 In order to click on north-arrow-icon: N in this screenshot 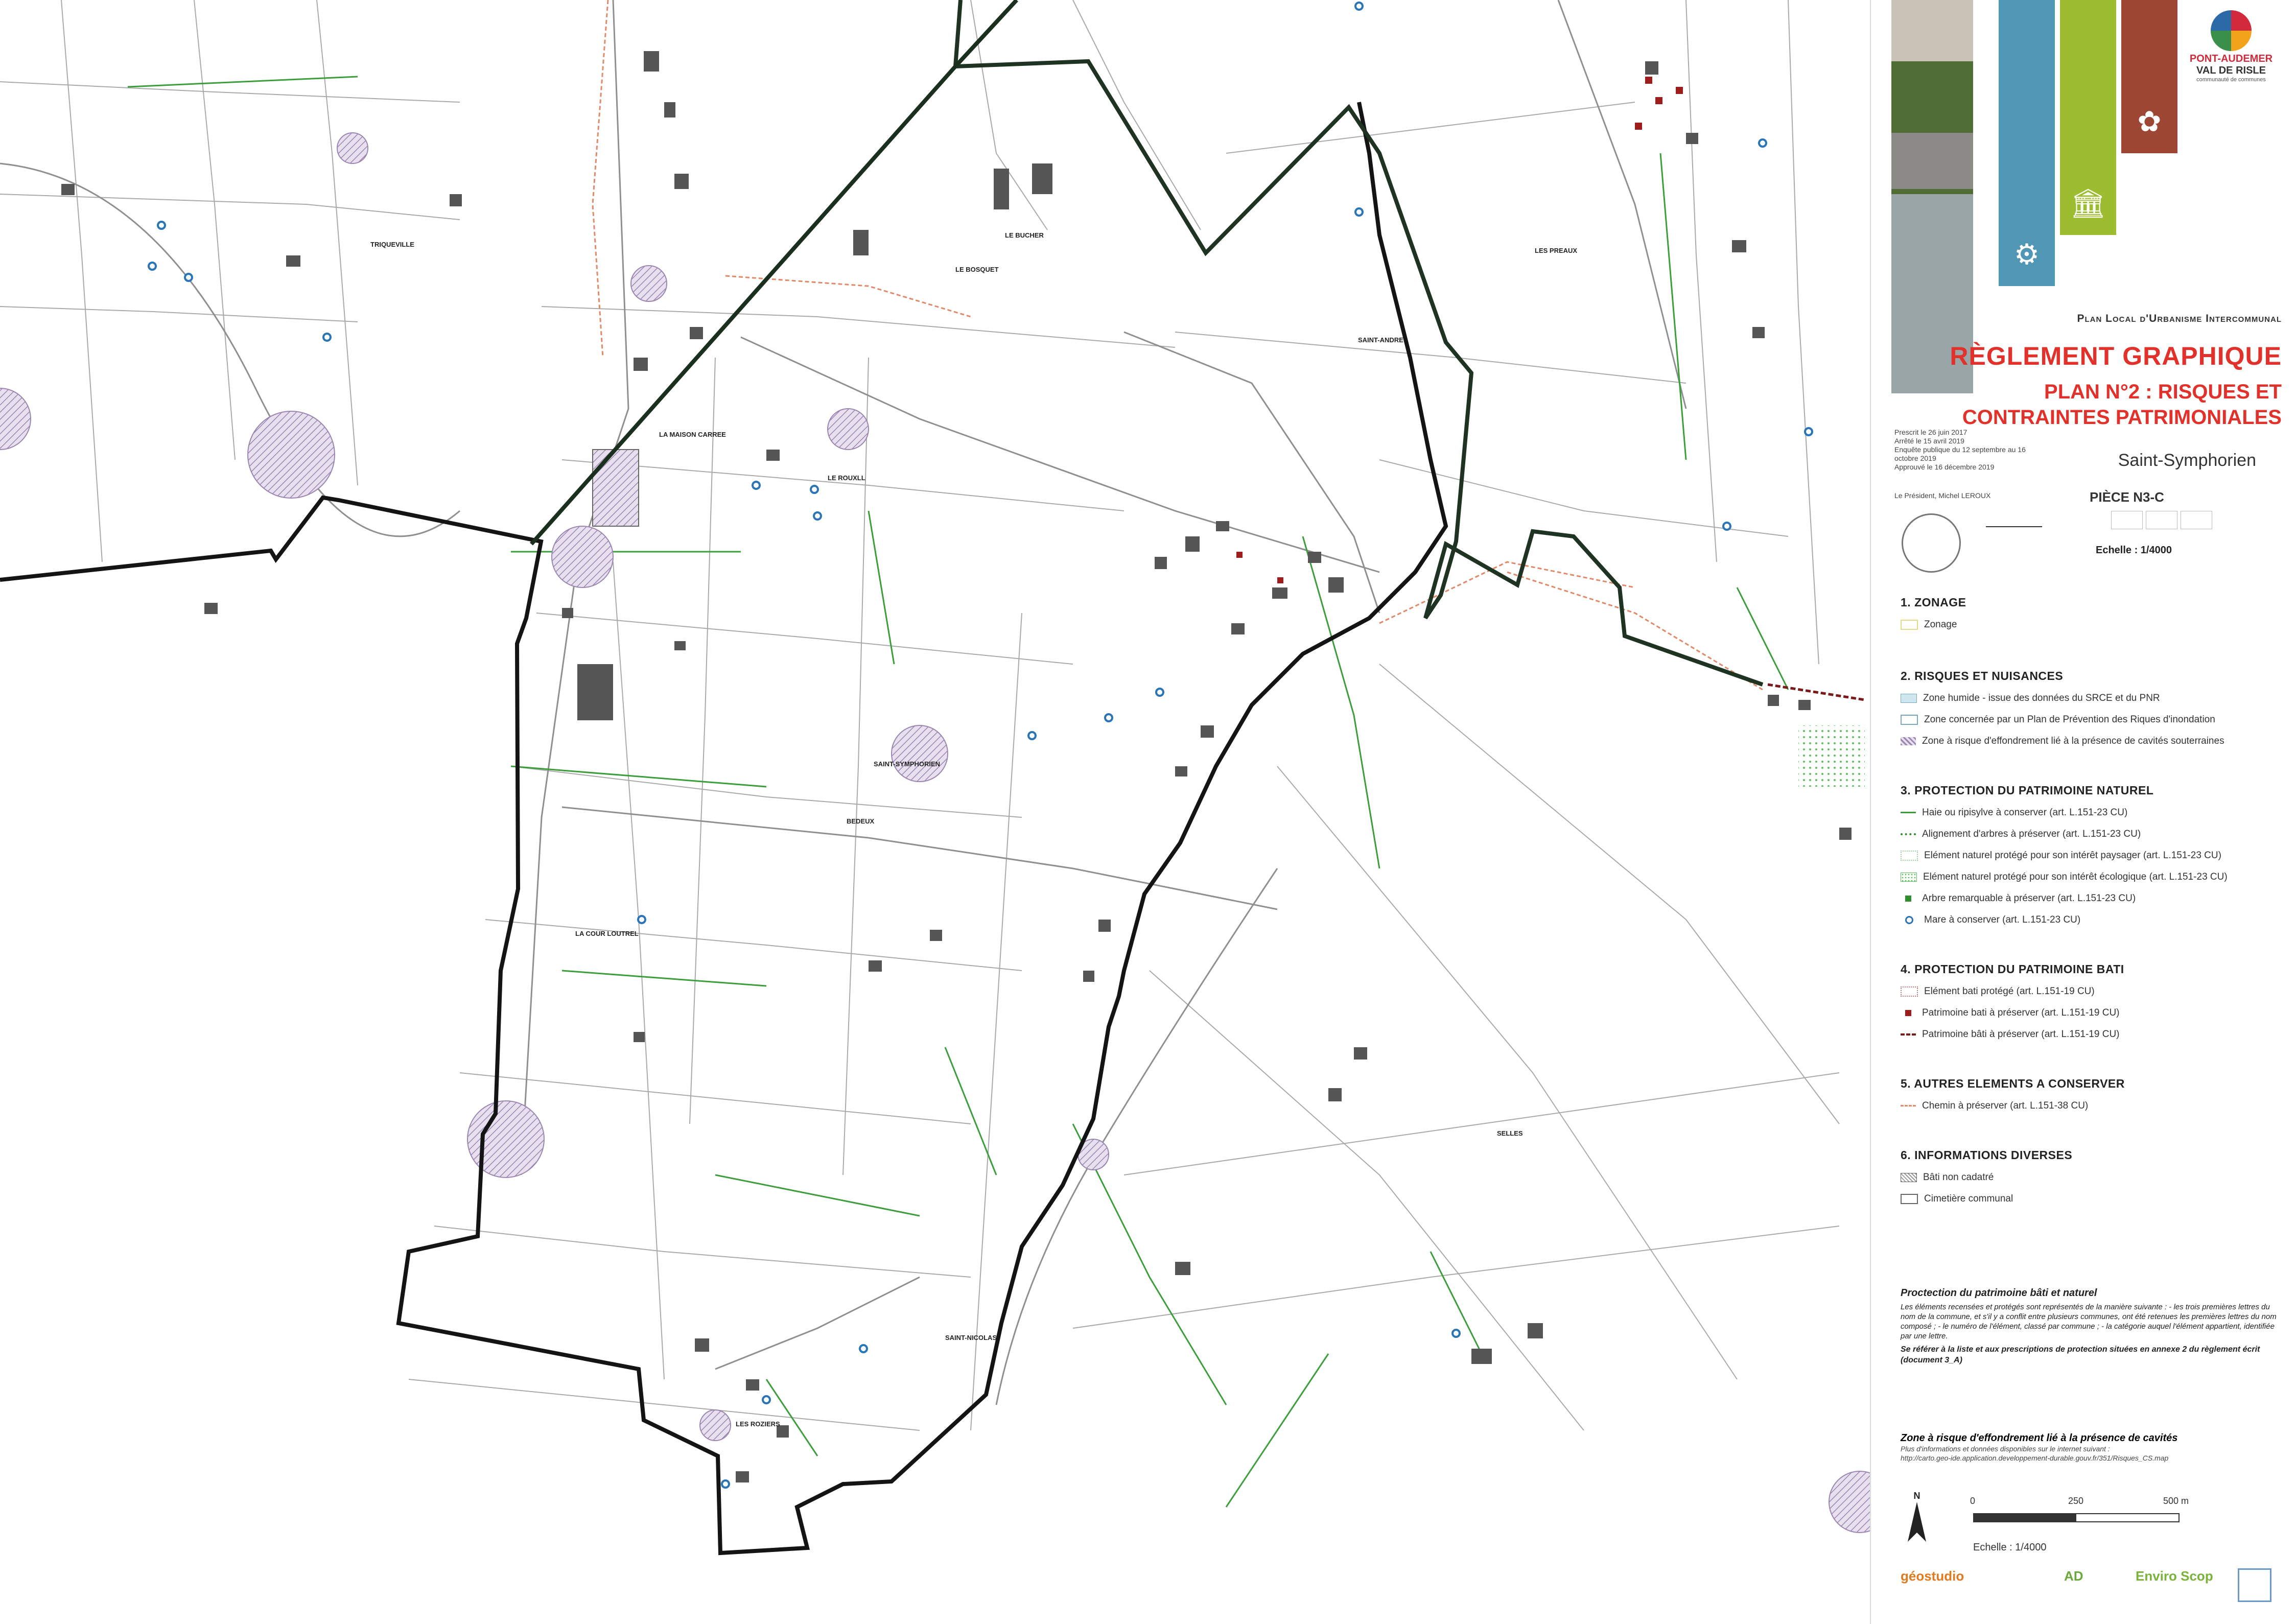, I will do `click(1917, 1516)`.